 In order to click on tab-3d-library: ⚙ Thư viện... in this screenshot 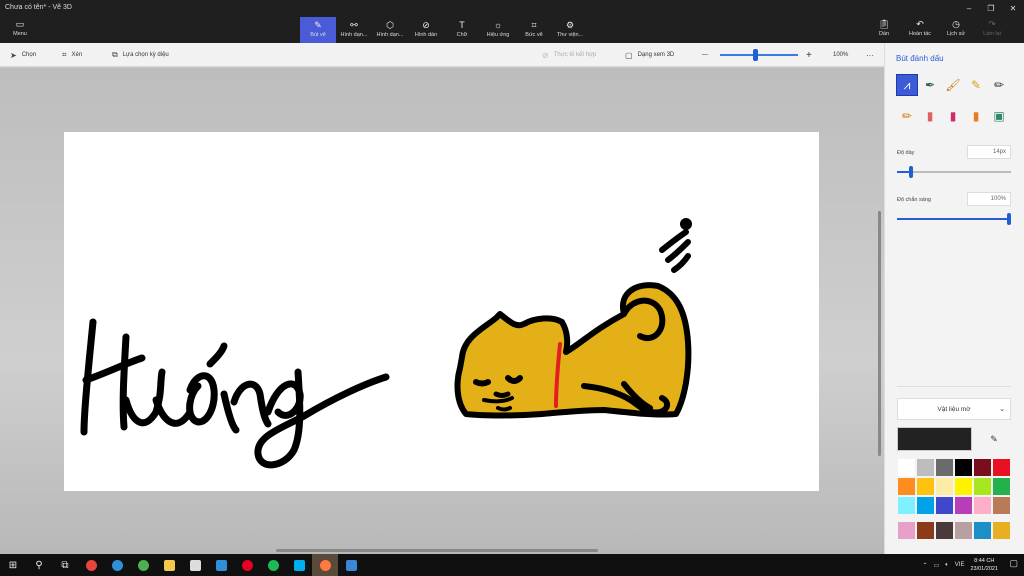, I will do `click(570, 30)`.